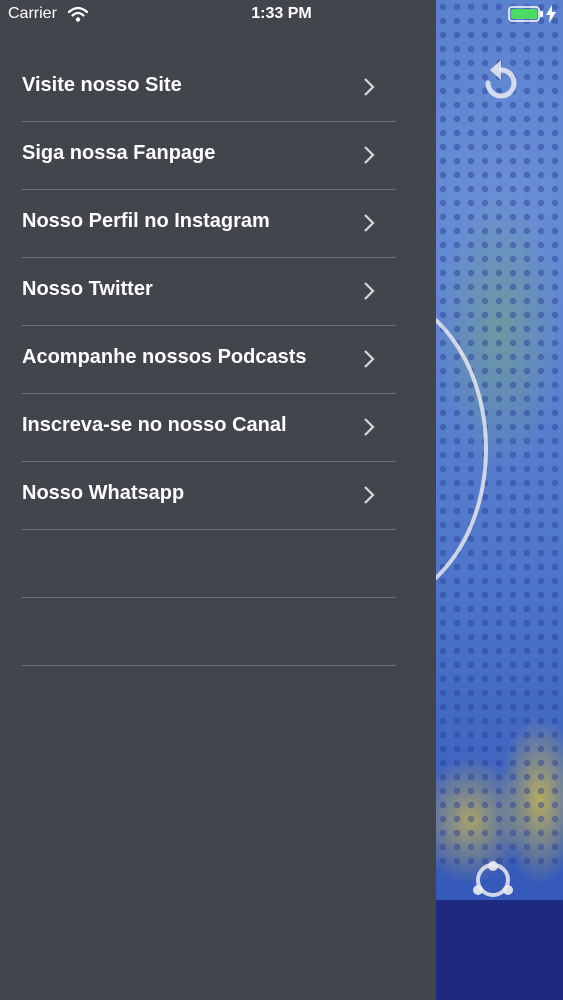 The image size is (563, 1000). What do you see at coordinates (493, 883) in the screenshot?
I see `share-icon` at bounding box center [493, 883].